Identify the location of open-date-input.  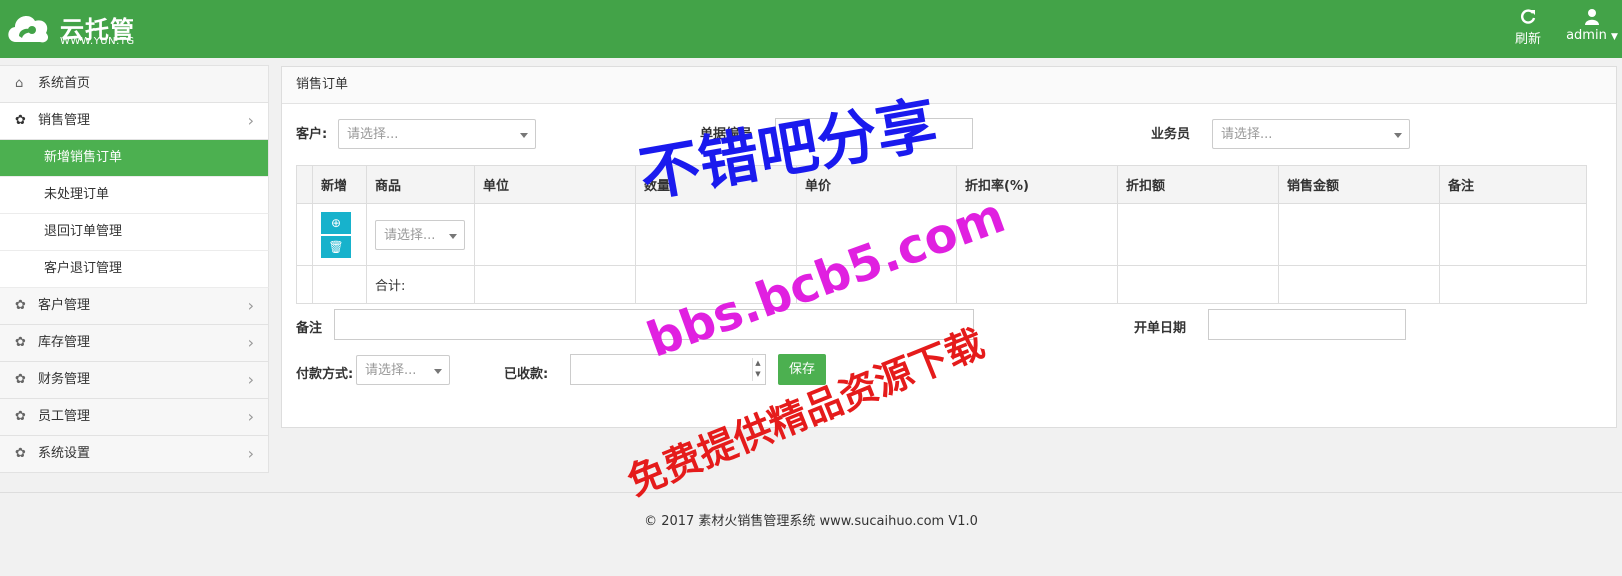
(1307, 324).